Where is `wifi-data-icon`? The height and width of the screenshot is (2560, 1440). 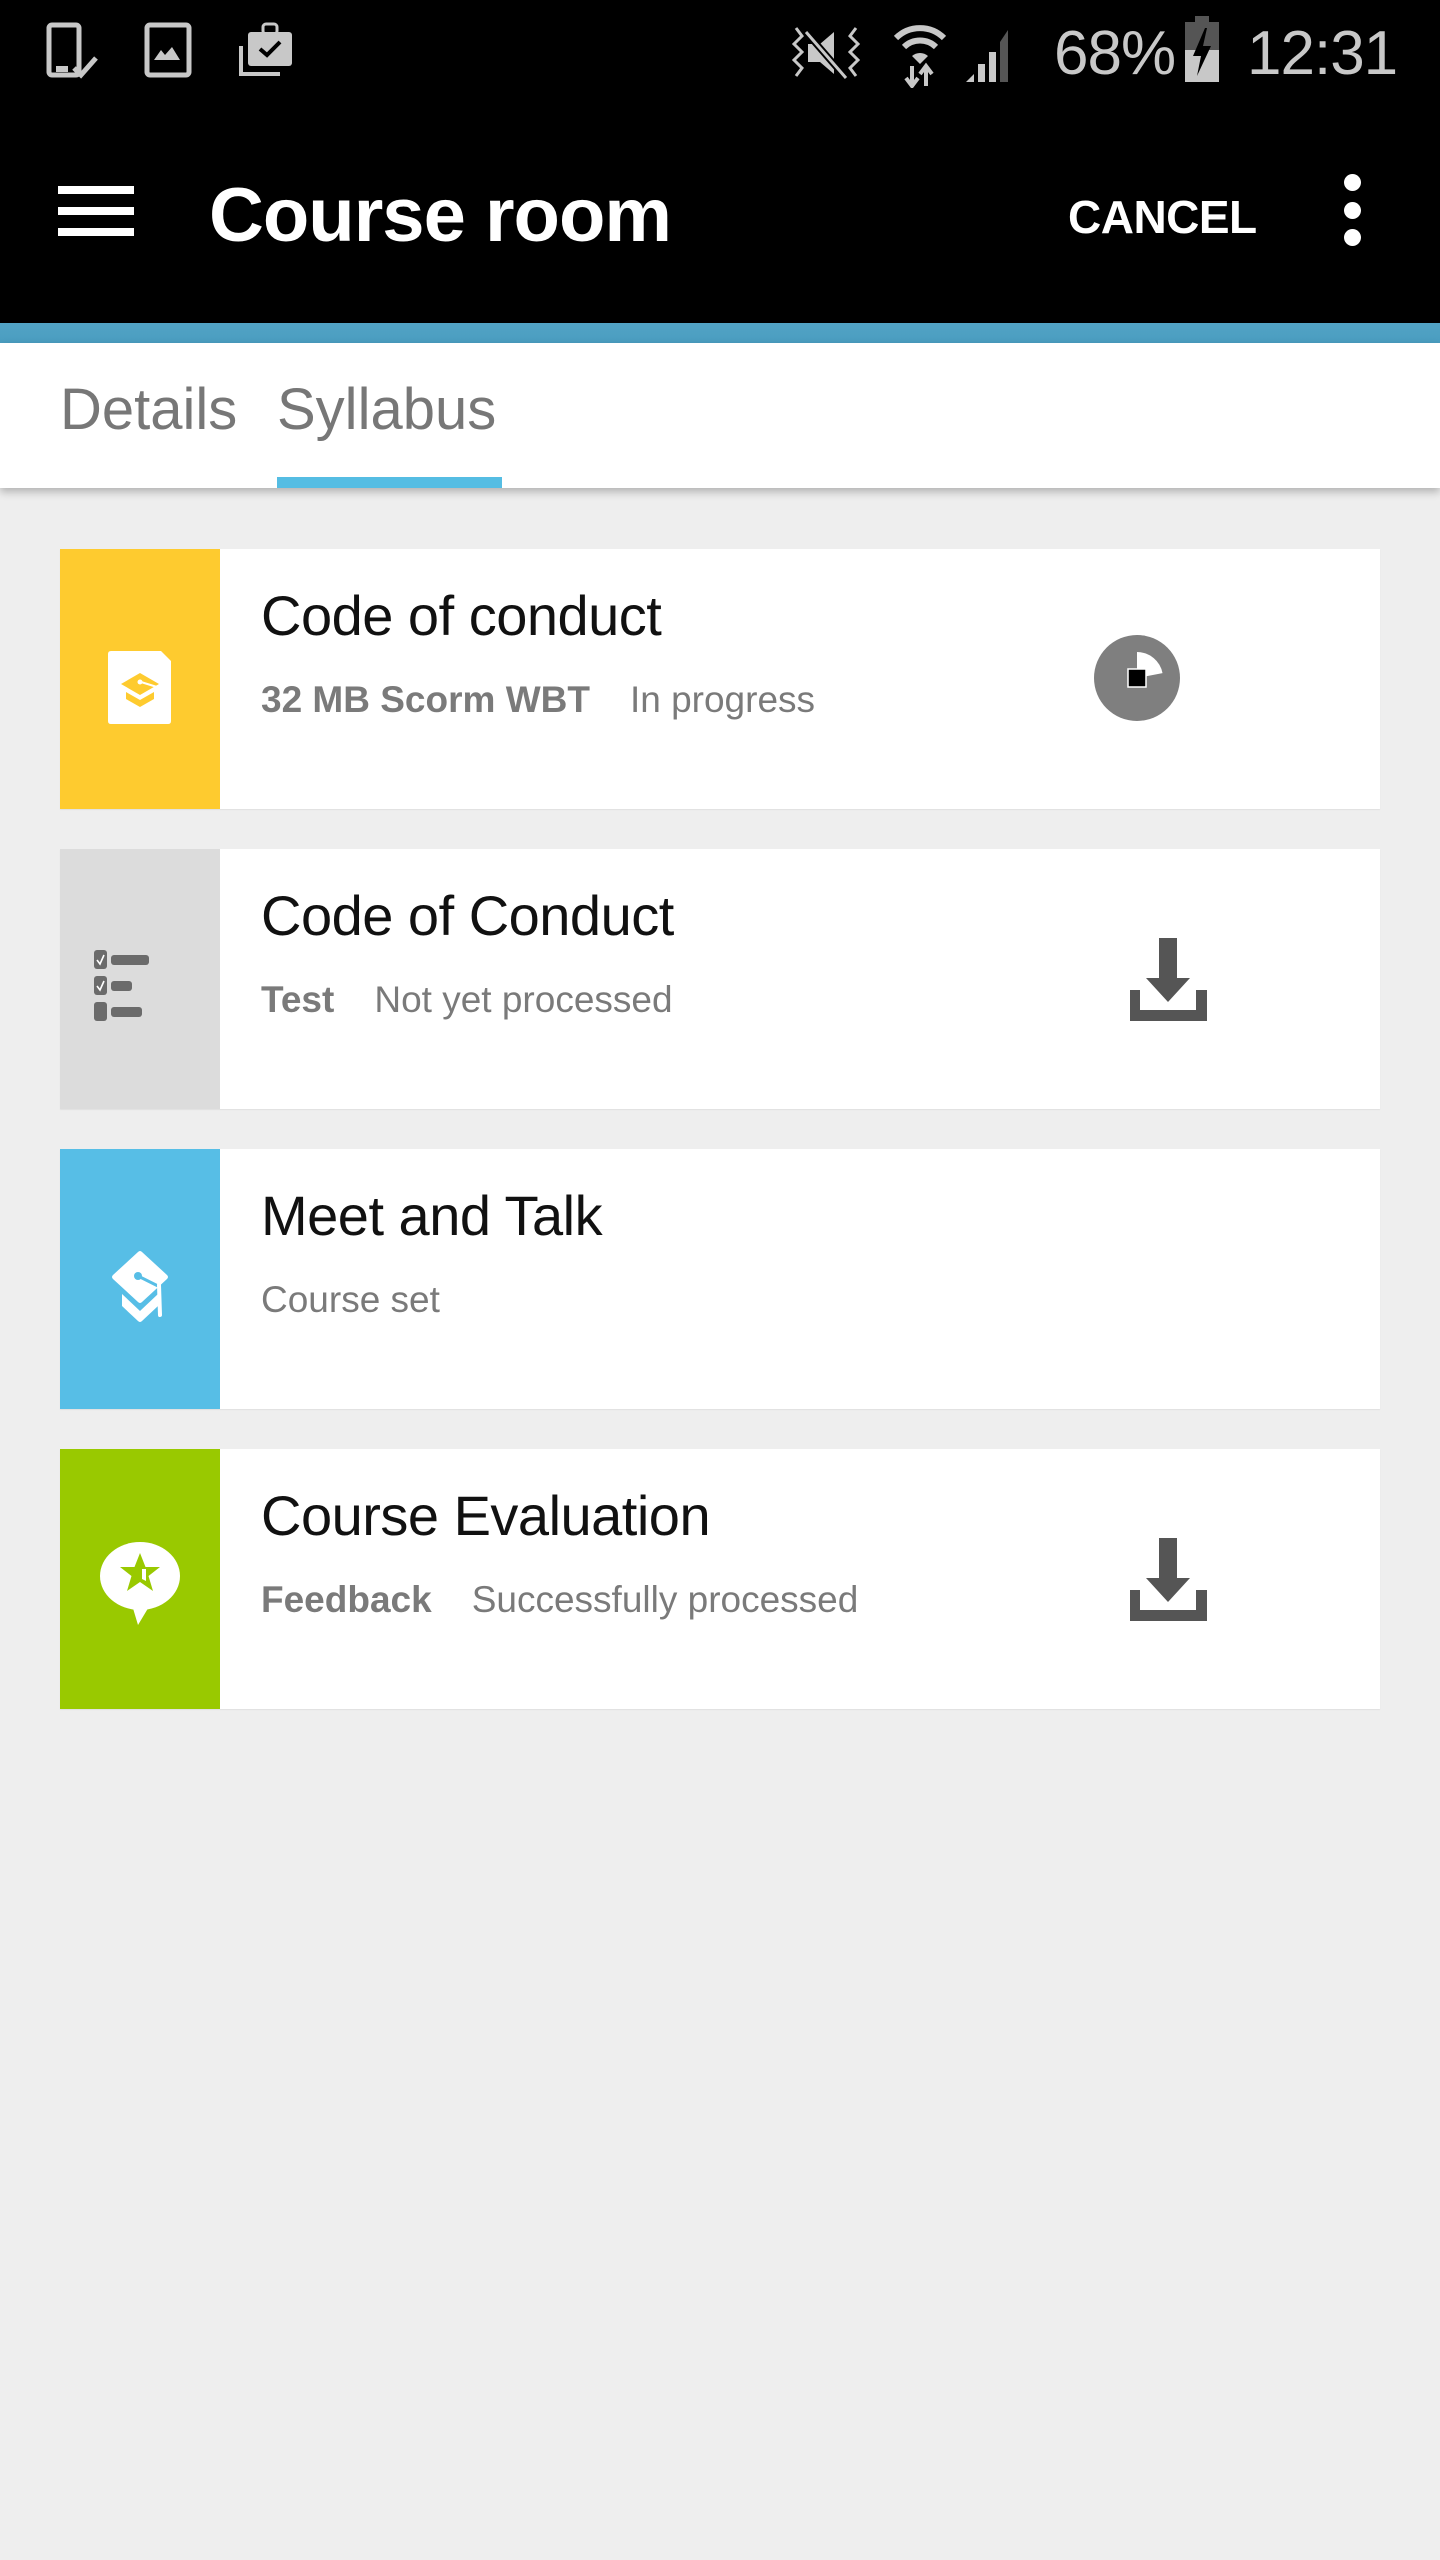 wifi-data-icon is located at coordinates (920, 56).